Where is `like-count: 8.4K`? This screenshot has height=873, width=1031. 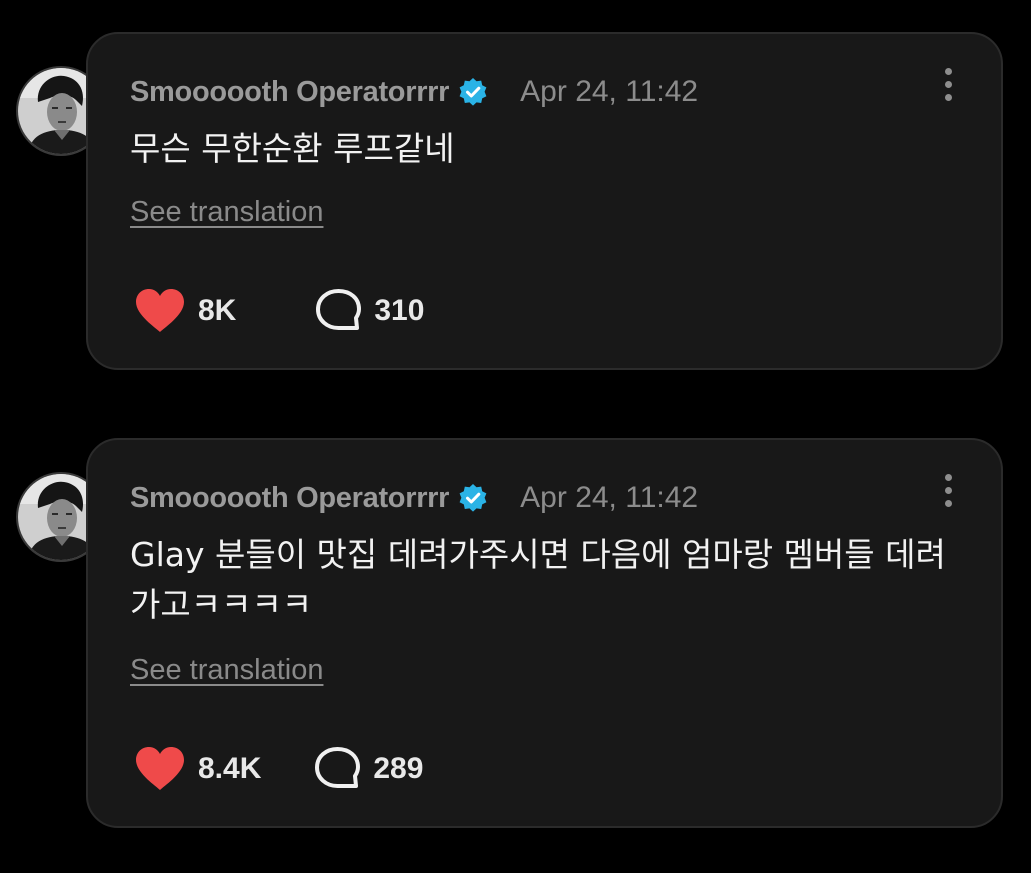
like-count: 8.4K is located at coordinates (230, 768).